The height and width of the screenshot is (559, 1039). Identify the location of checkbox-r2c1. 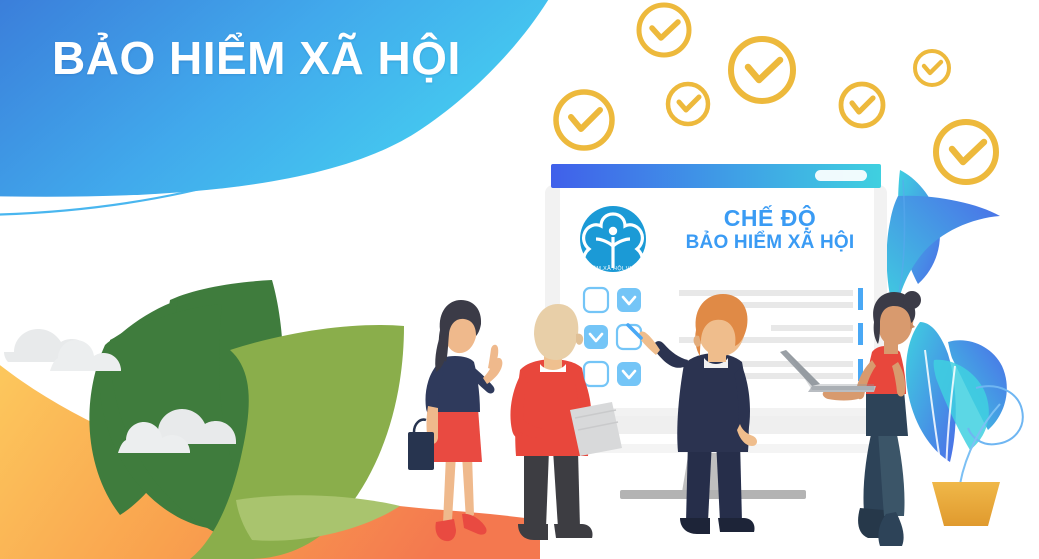
(596, 337).